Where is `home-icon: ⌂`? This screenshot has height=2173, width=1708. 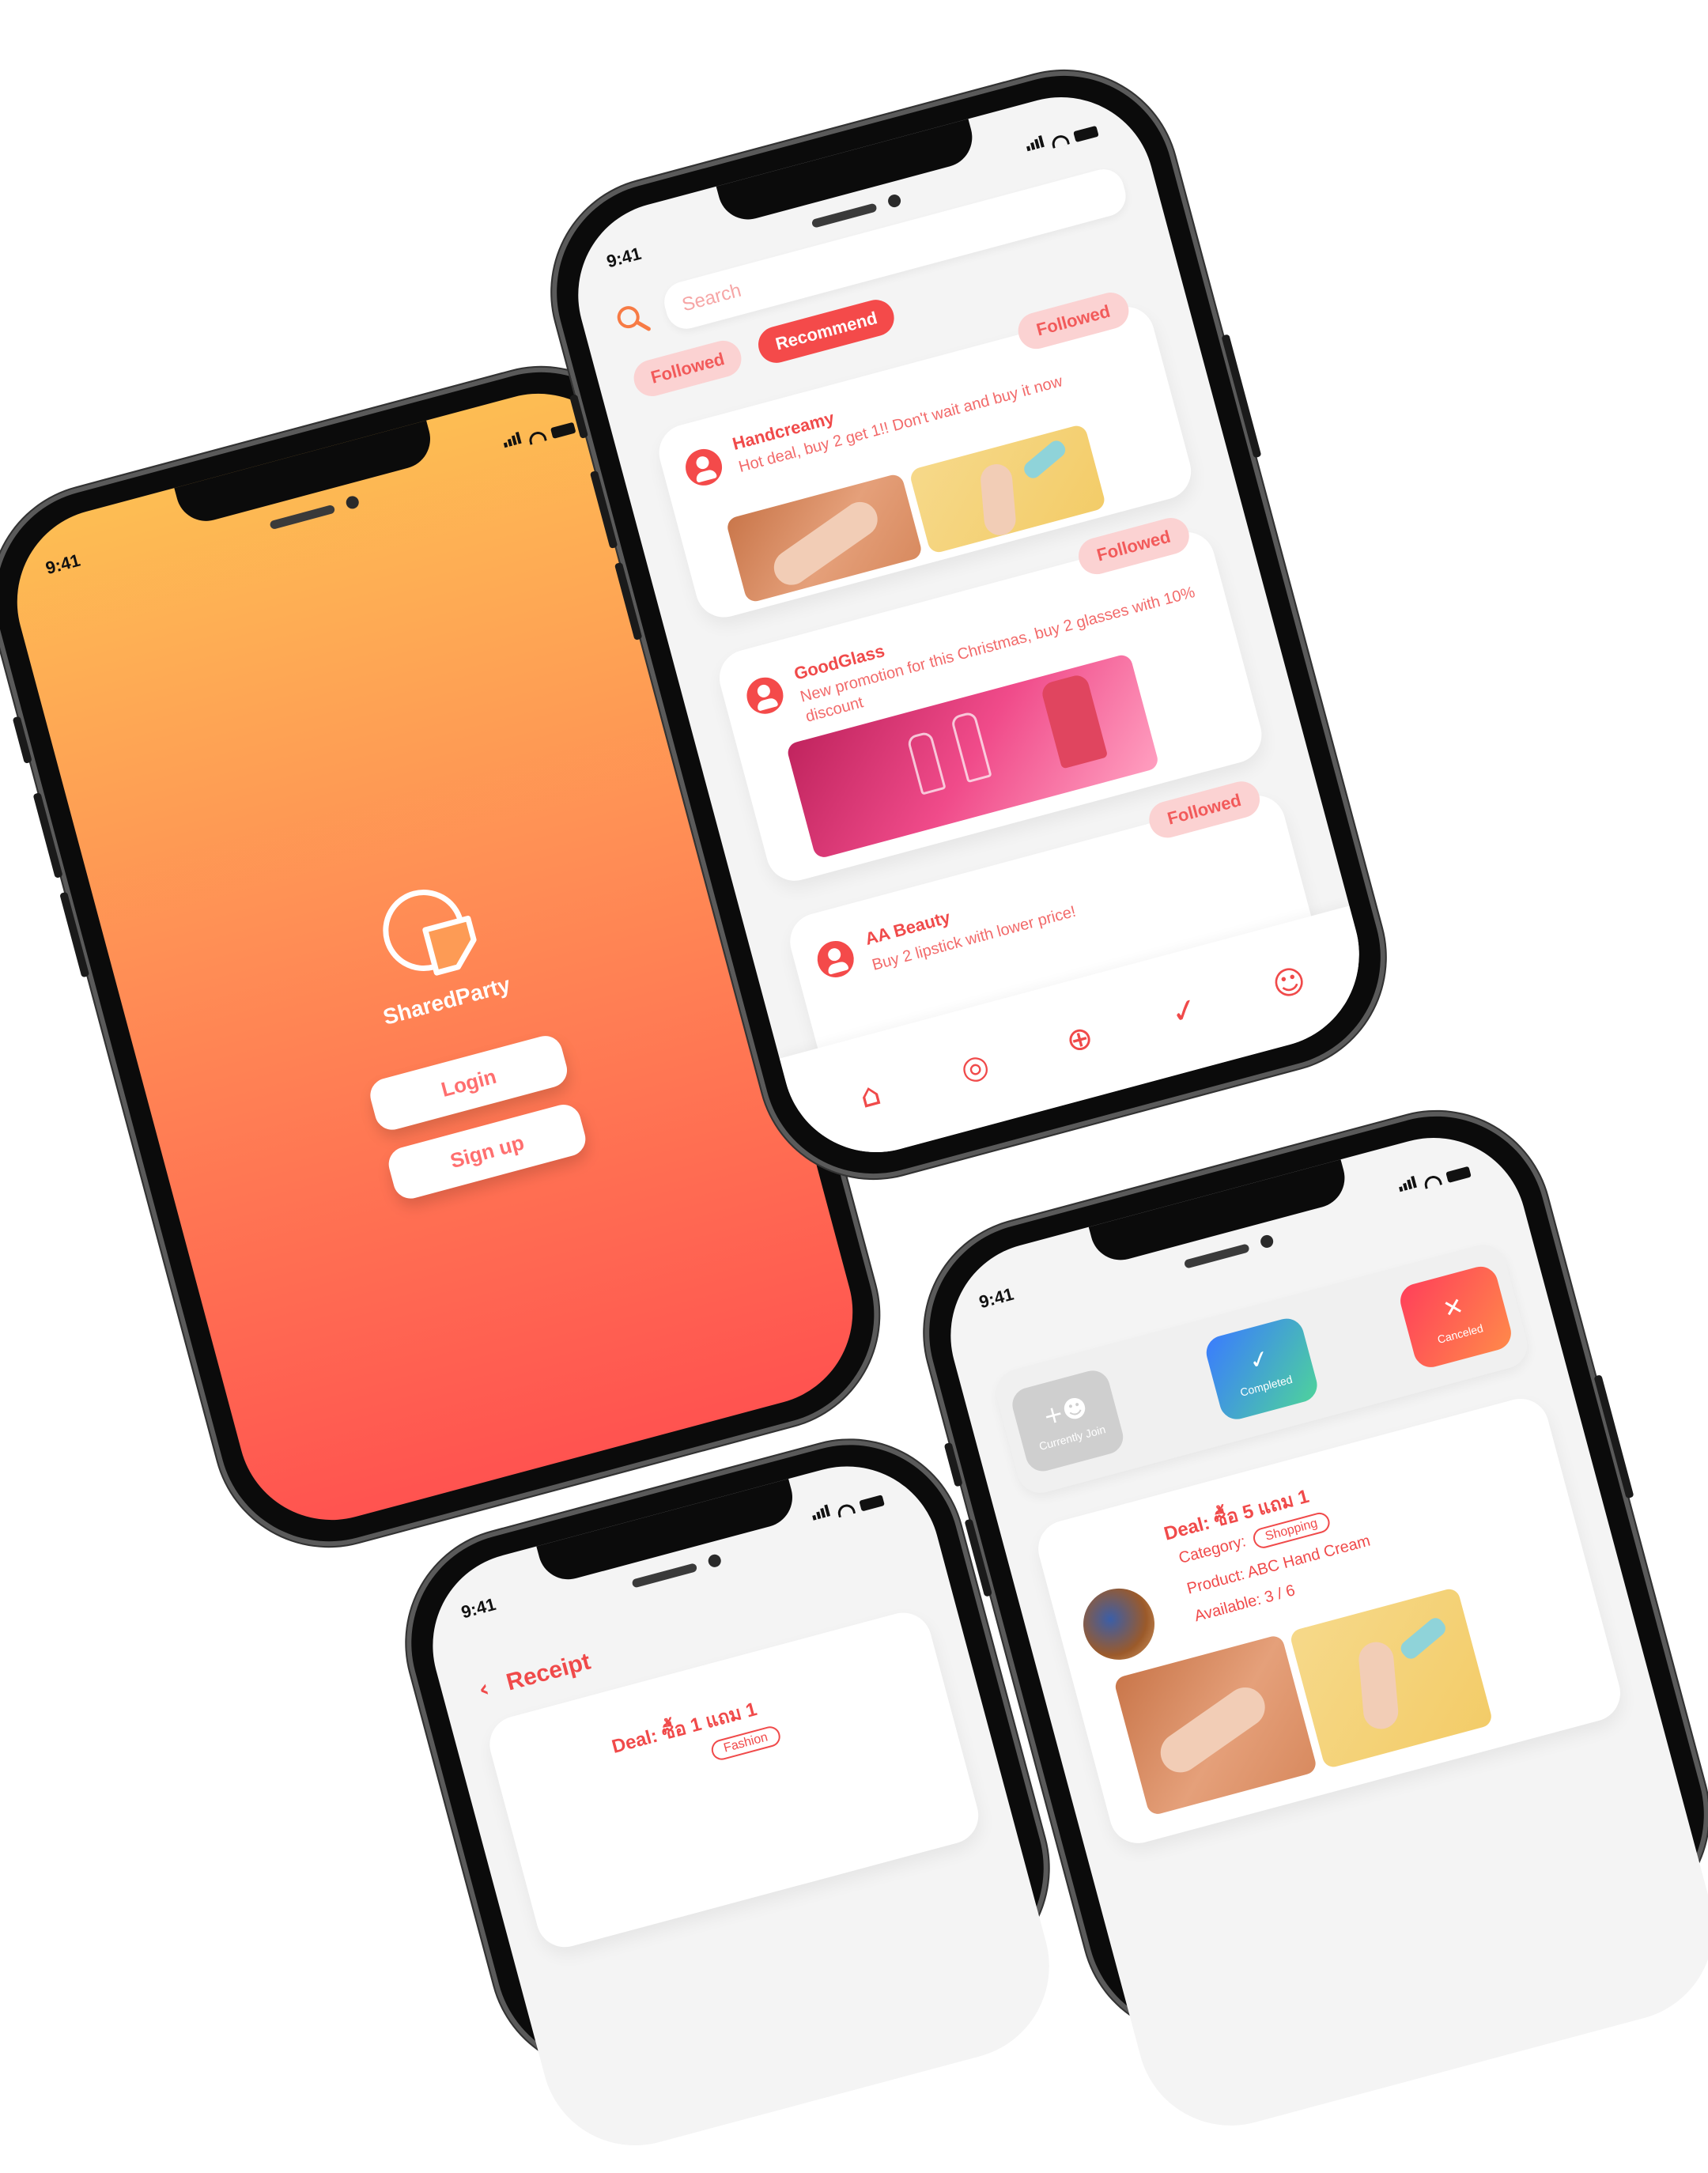 home-icon: ⌂ is located at coordinates (870, 1095).